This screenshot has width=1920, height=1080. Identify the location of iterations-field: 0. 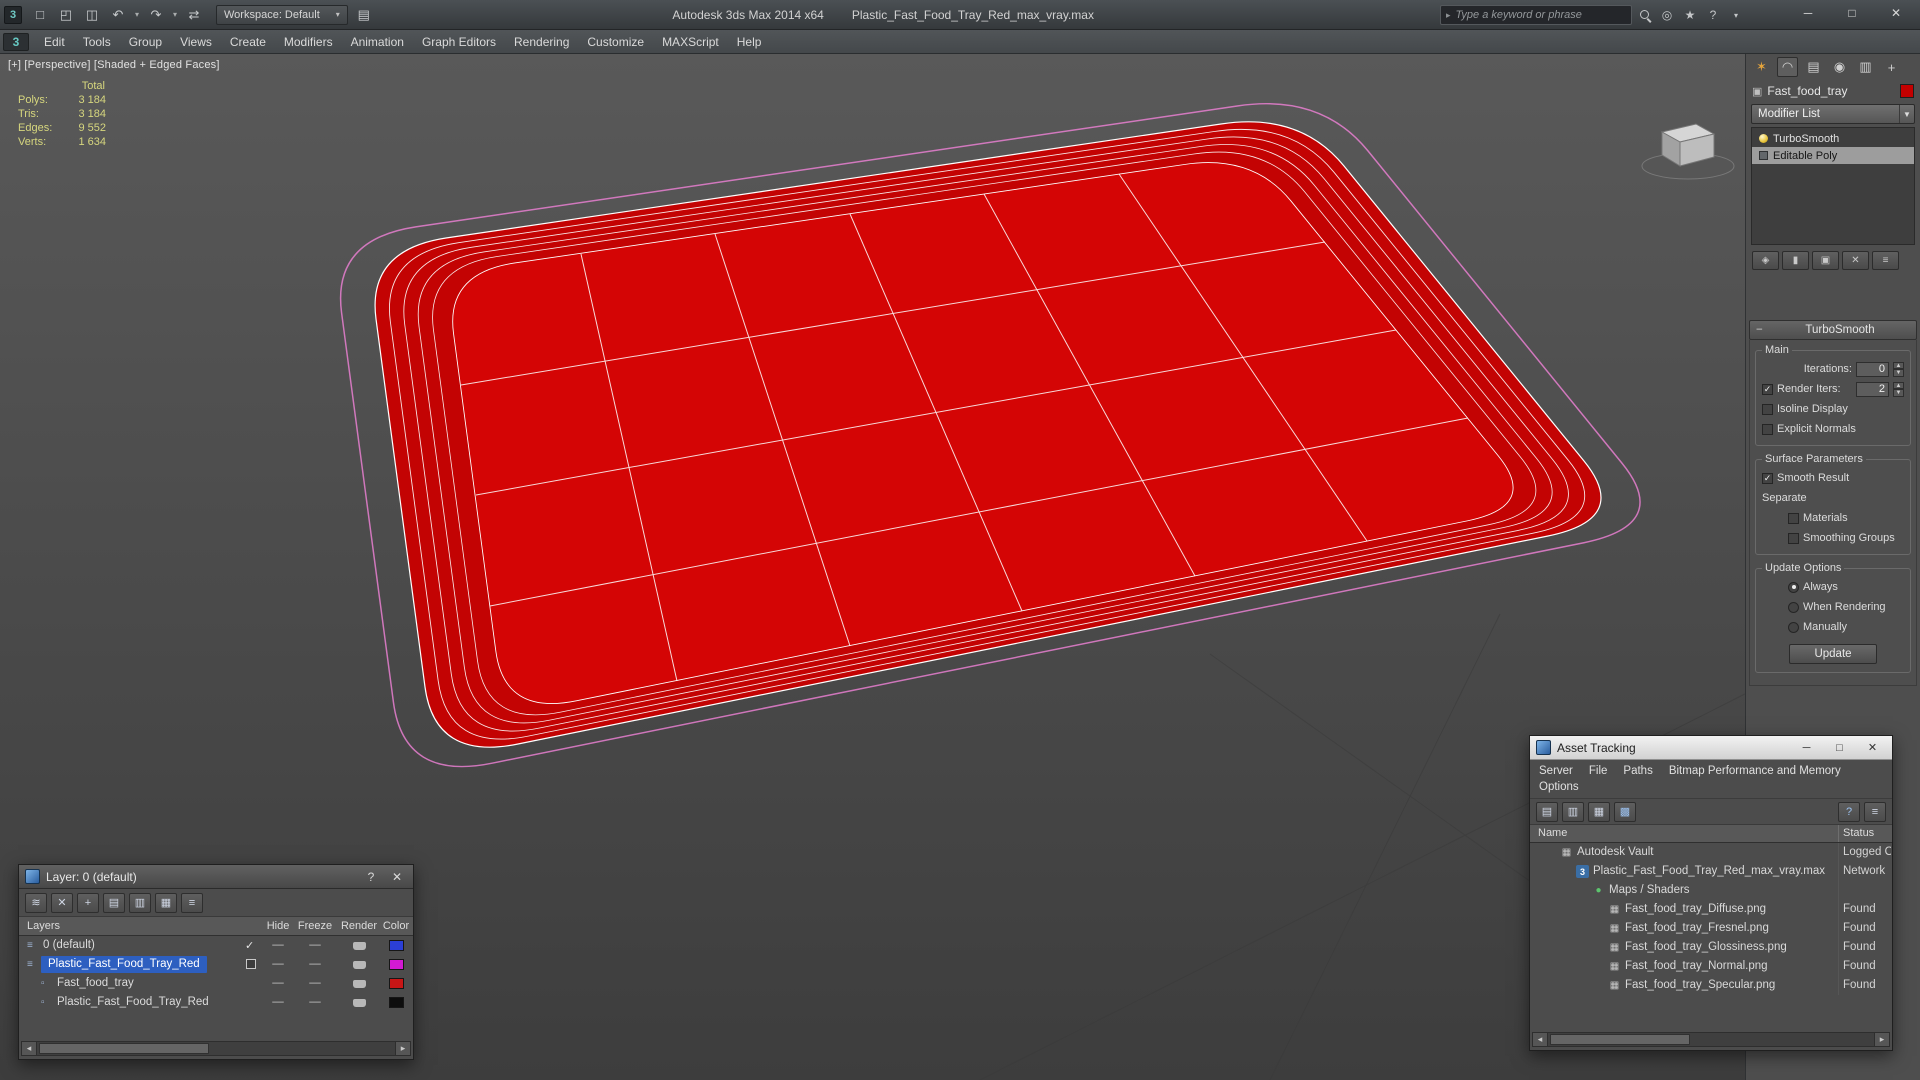
(1872, 369).